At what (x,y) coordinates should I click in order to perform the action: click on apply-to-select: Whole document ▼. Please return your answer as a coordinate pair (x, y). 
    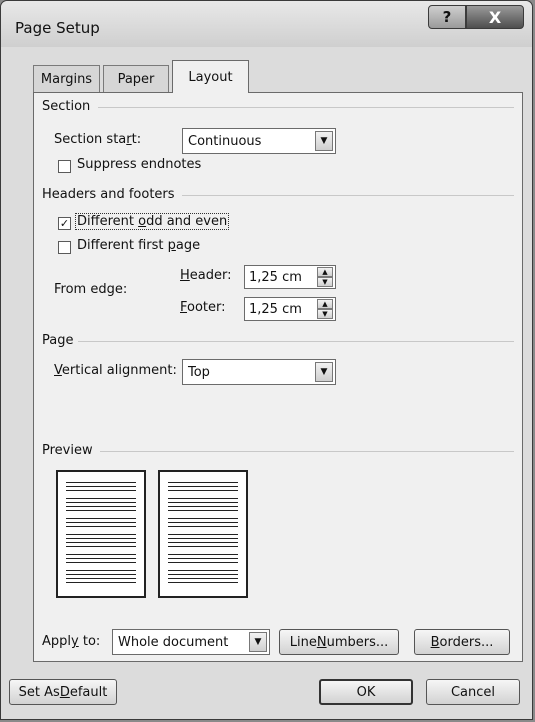
    Looking at the image, I should click on (191, 642).